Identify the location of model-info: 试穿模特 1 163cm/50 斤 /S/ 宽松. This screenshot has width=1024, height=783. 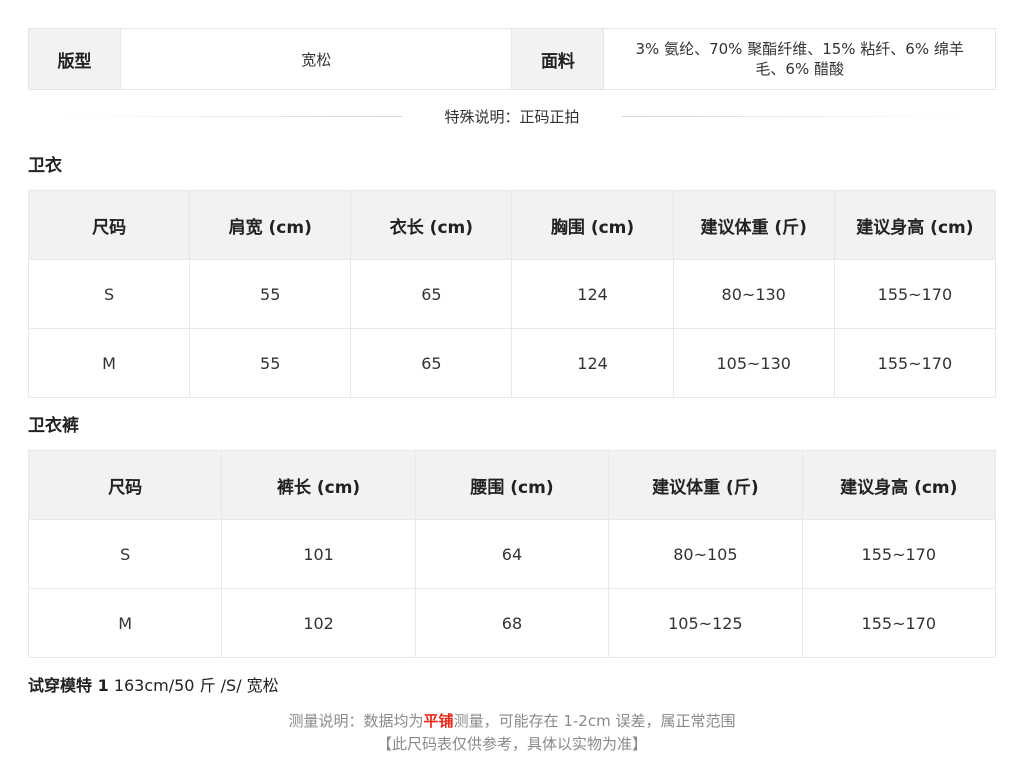
(512, 686).